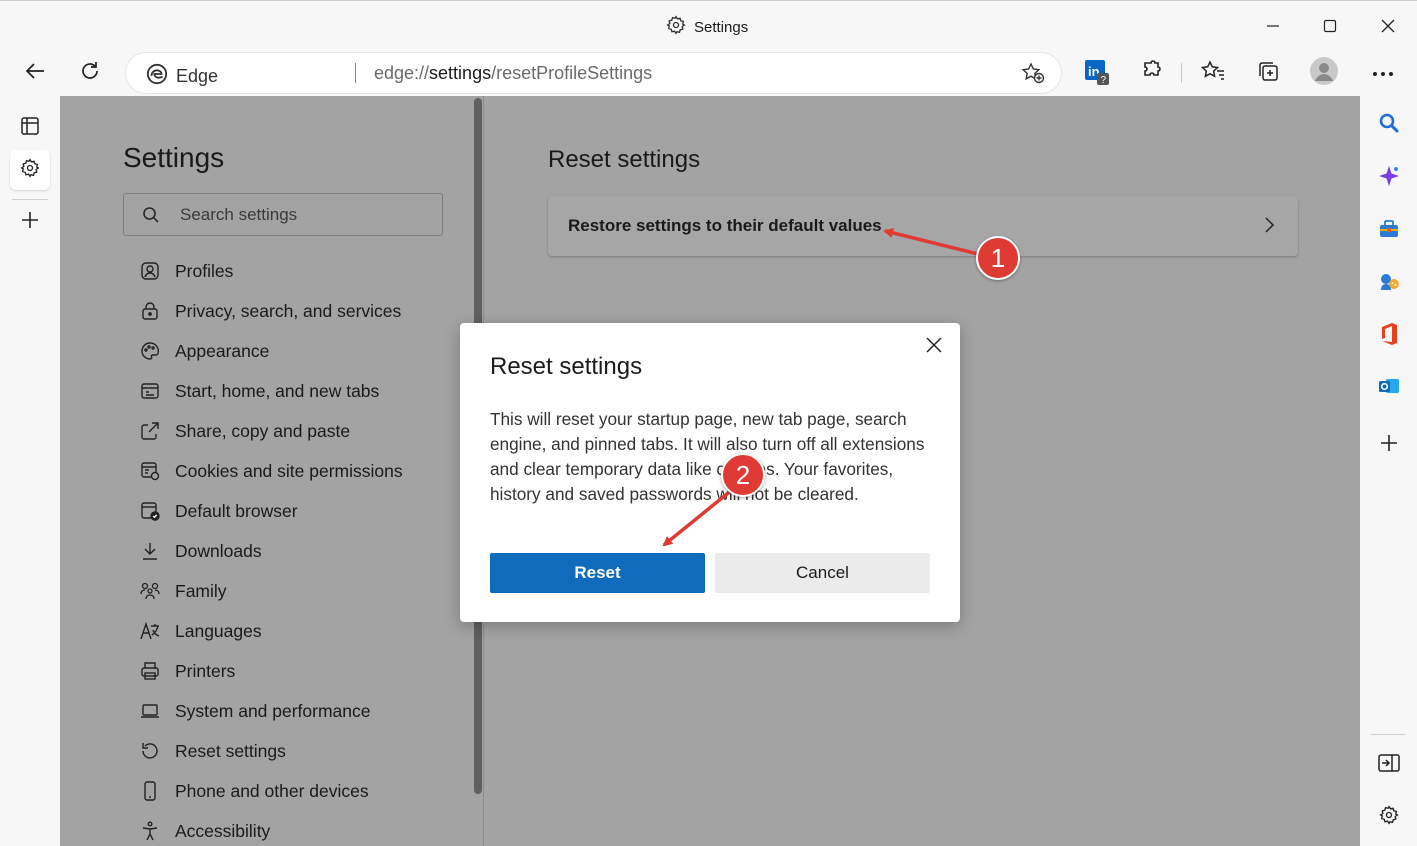  I want to click on address-url: edge://settings/resetProfileSettings, so click(513, 73).